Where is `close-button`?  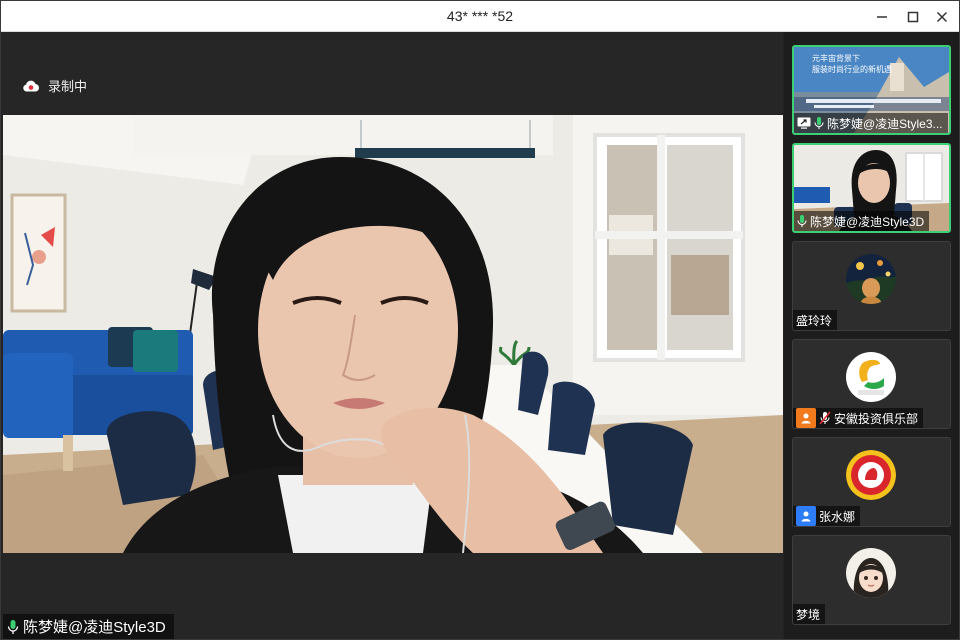 close-button is located at coordinates (942, 16).